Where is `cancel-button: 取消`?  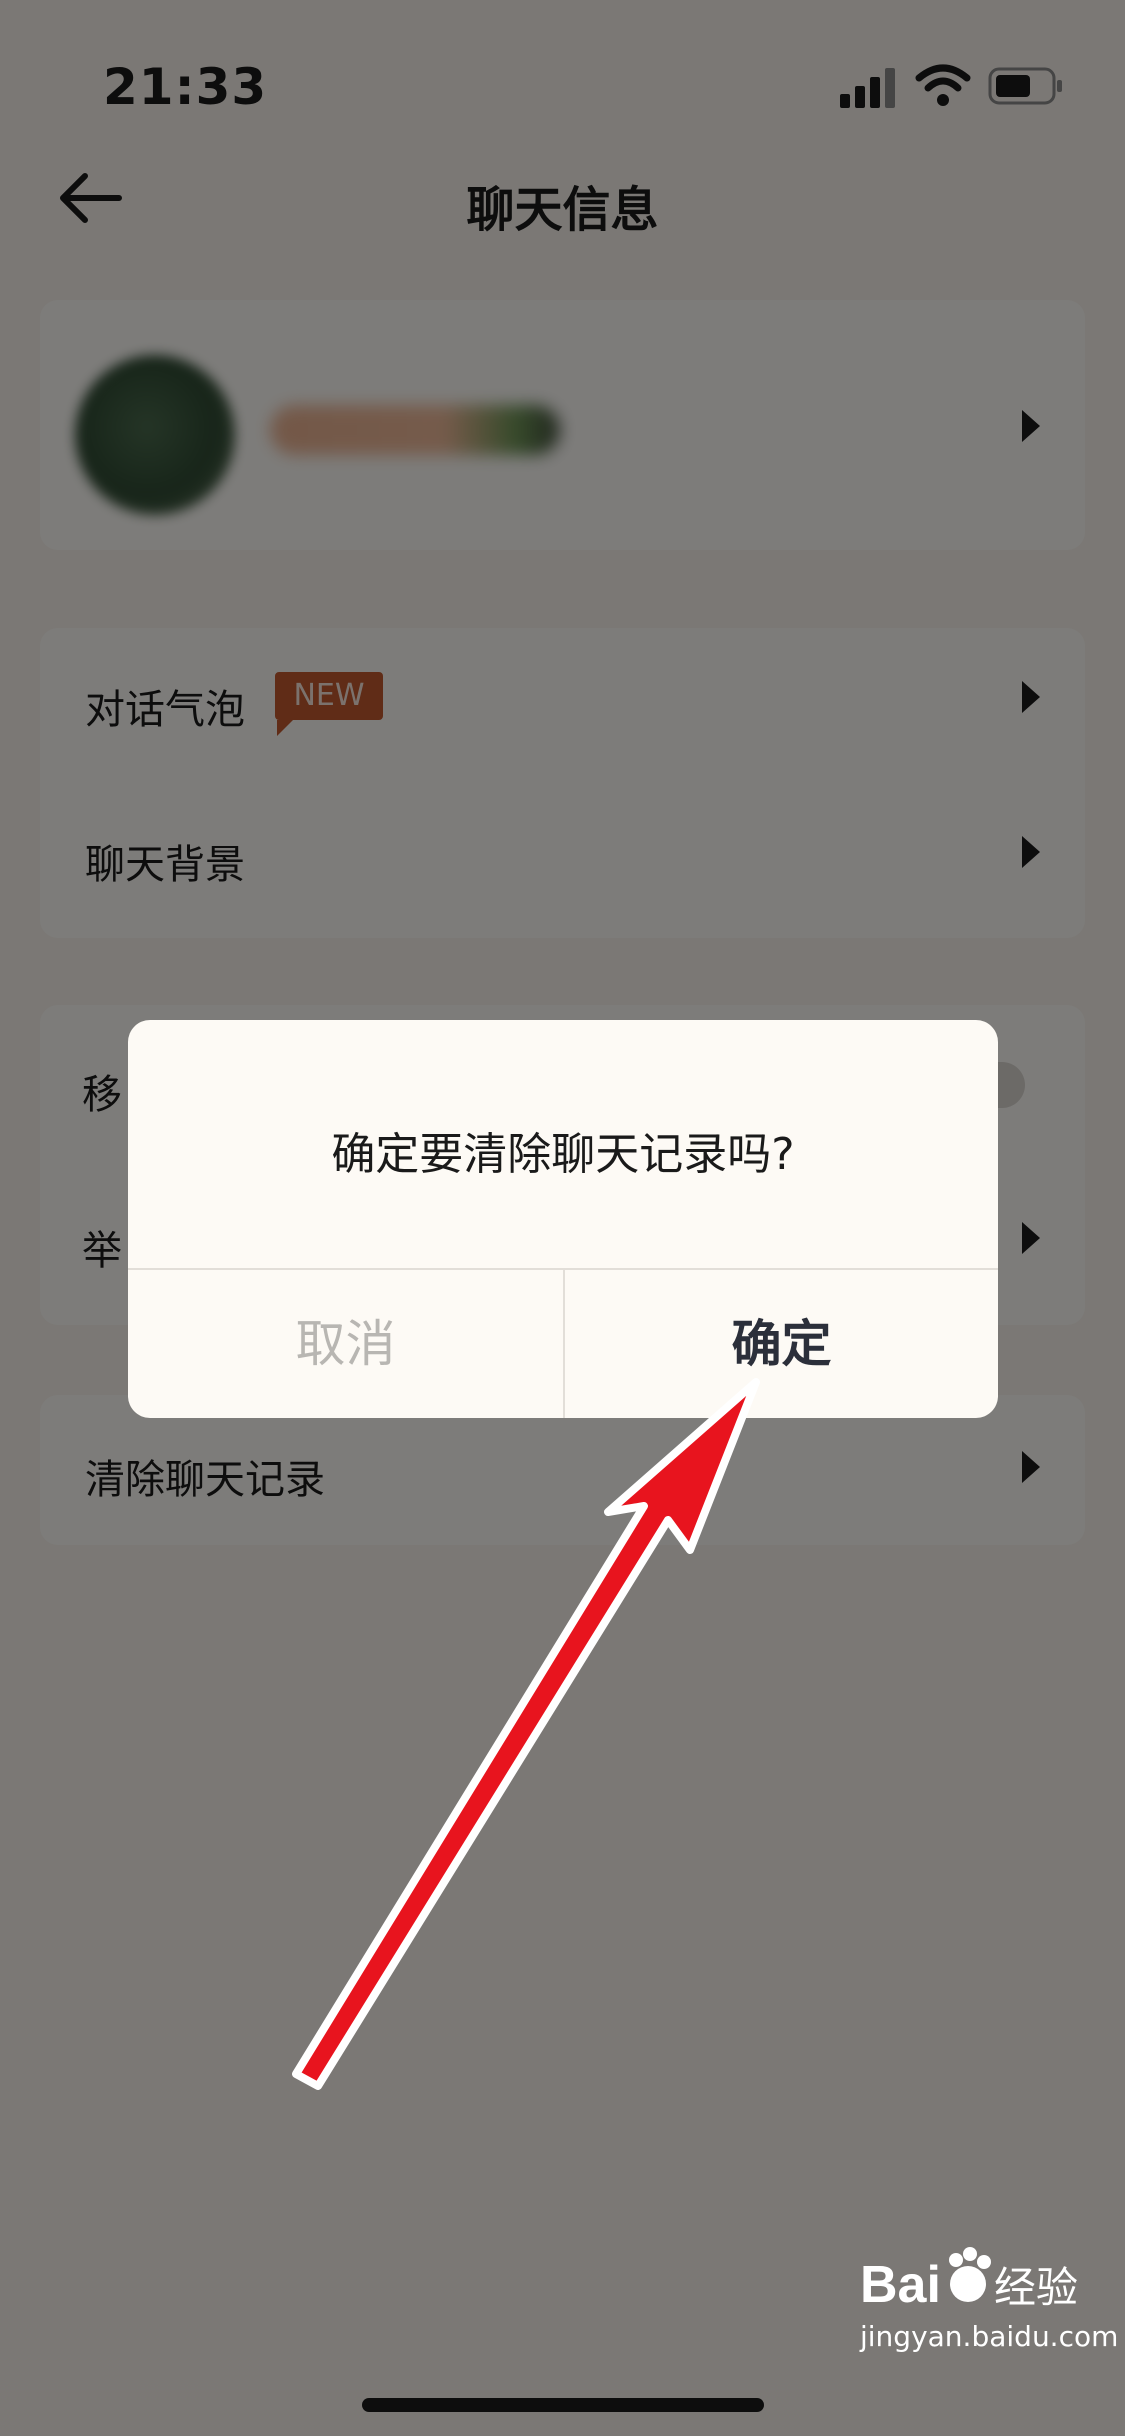 cancel-button: 取消 is located at coordinates (345, 1344).